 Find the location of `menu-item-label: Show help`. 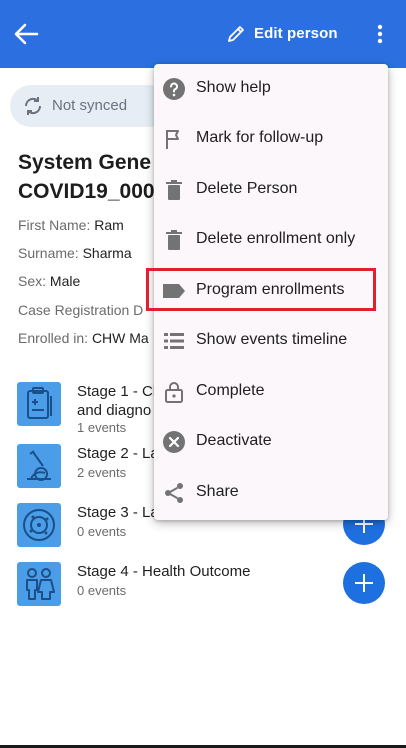

menu-item-label: Show help is located at coordinates (233, 87).